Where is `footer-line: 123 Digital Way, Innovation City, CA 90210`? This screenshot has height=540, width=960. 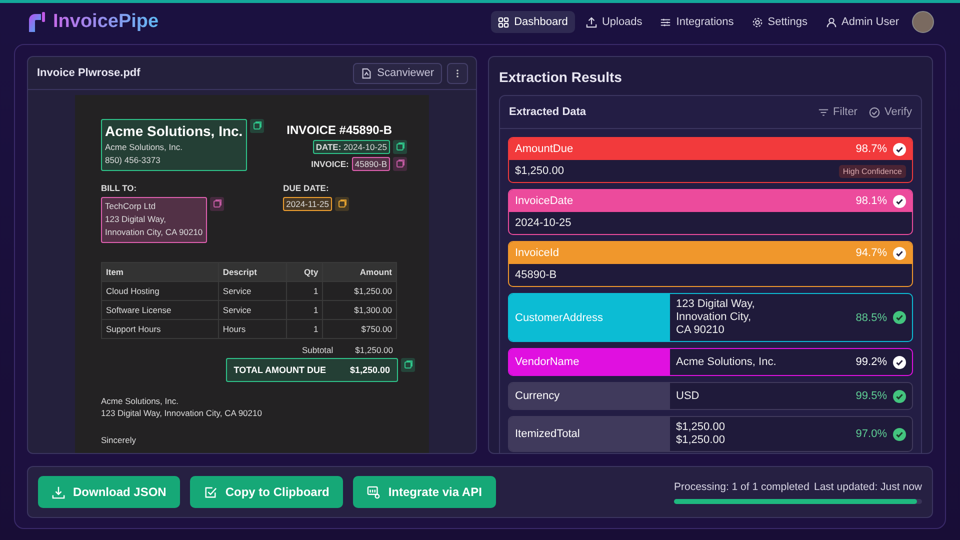 footer-line: 123 Digital Way, Innovation City, CA 90210 is located at coordinates (182, 414).